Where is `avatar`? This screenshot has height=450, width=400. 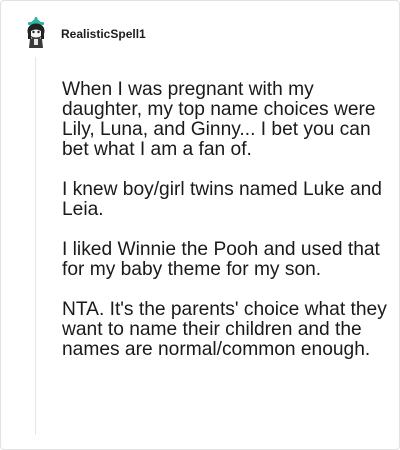 avatar is located at coordinates (36, 33).